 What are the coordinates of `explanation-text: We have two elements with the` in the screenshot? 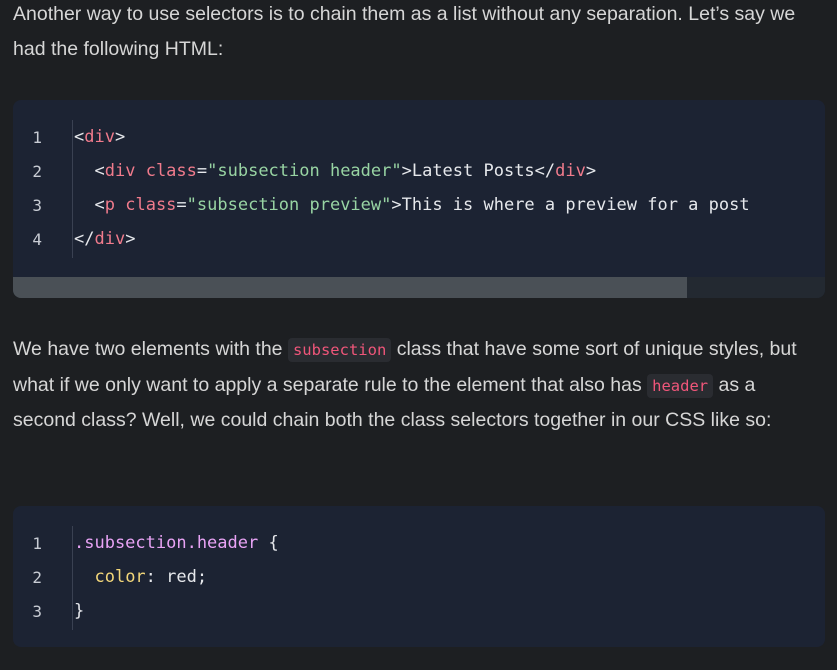 It's located at (150, 349).